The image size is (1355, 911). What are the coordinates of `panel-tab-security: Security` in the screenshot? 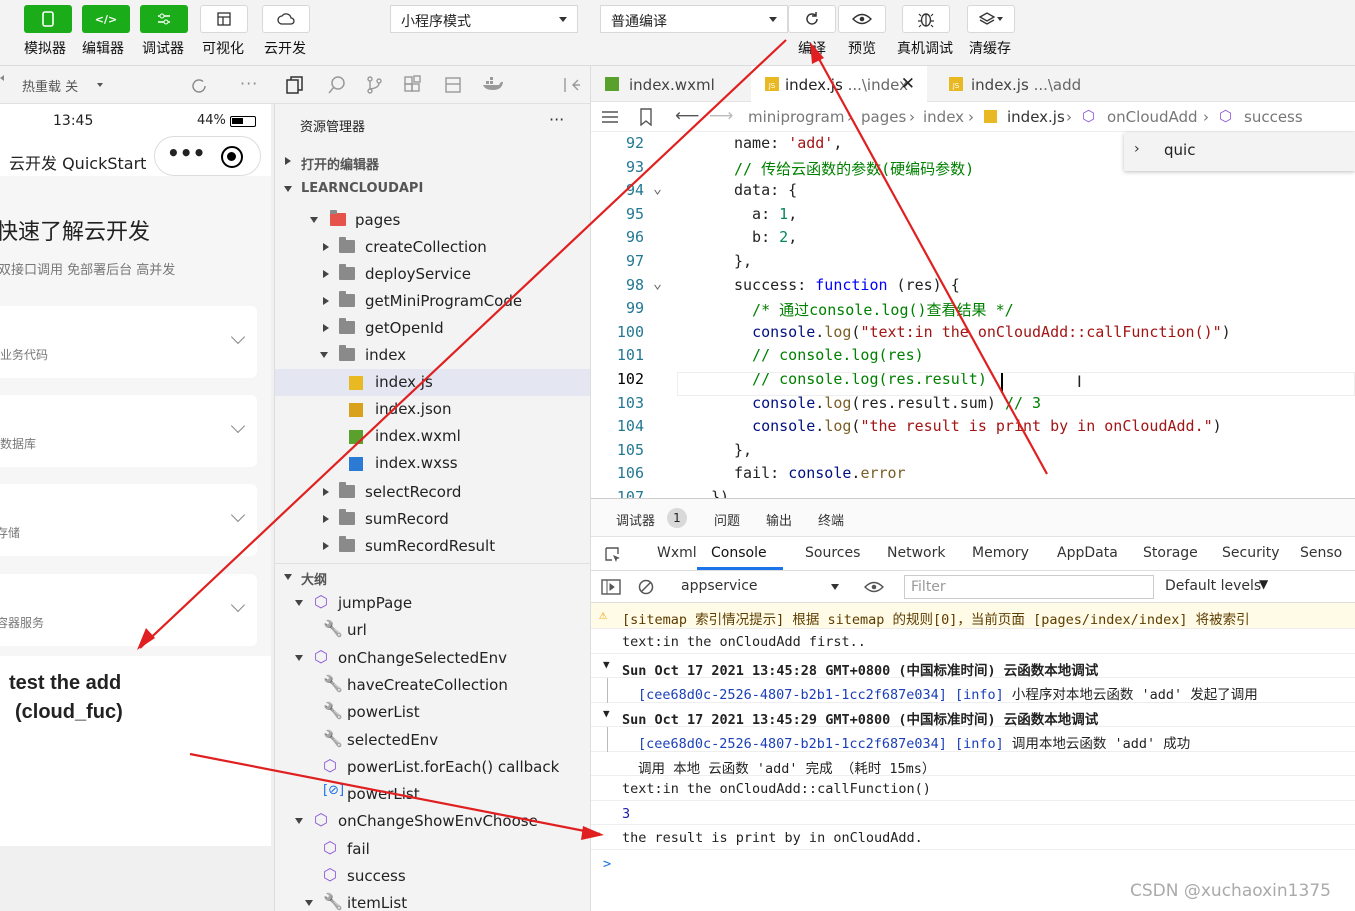 It's located at (1251, 553).